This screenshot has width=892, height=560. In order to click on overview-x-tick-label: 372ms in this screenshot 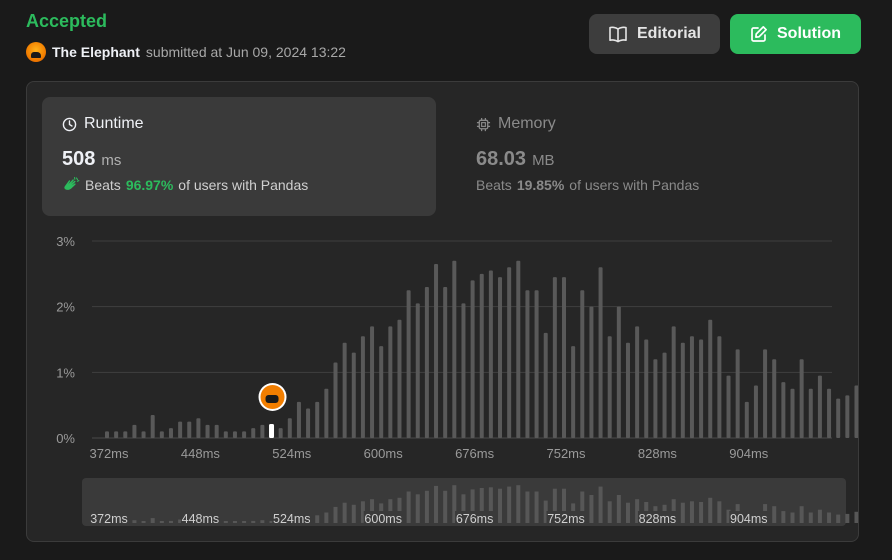, I will do `click(109, 519)`.